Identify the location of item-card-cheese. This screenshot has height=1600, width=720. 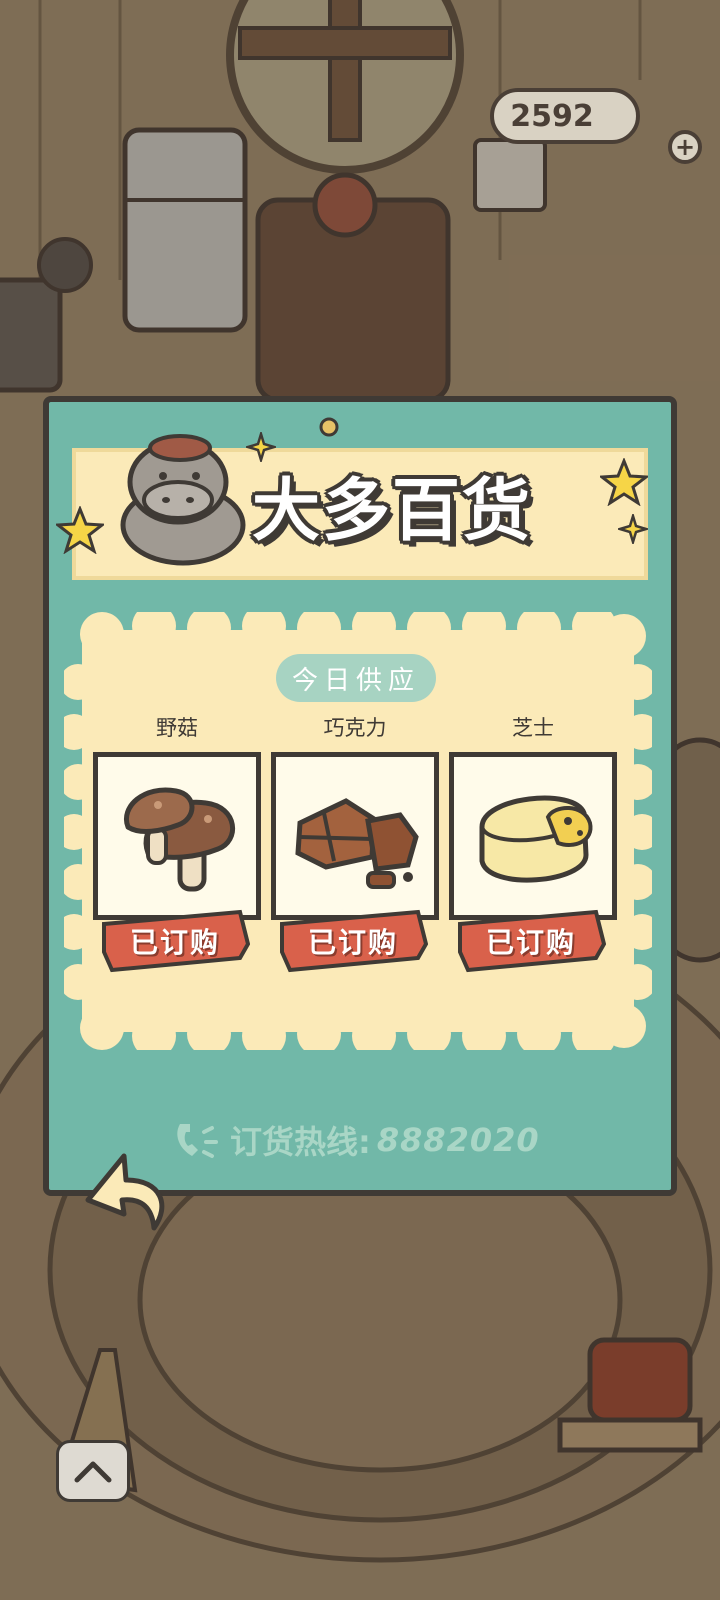
(533, 836).